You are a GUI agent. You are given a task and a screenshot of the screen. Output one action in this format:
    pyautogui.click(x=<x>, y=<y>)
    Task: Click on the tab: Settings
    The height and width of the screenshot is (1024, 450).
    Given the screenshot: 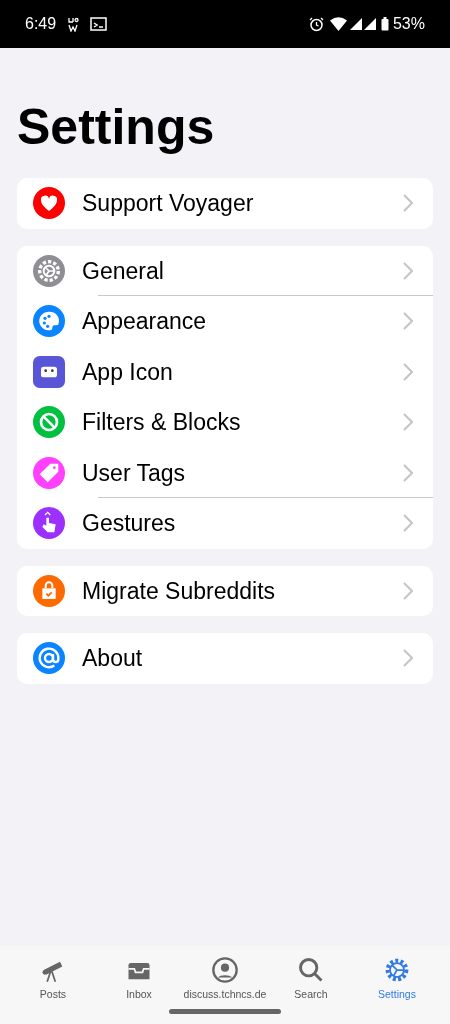 What is the action you would take?
    pyautogui.click(x=397, y=981)
    